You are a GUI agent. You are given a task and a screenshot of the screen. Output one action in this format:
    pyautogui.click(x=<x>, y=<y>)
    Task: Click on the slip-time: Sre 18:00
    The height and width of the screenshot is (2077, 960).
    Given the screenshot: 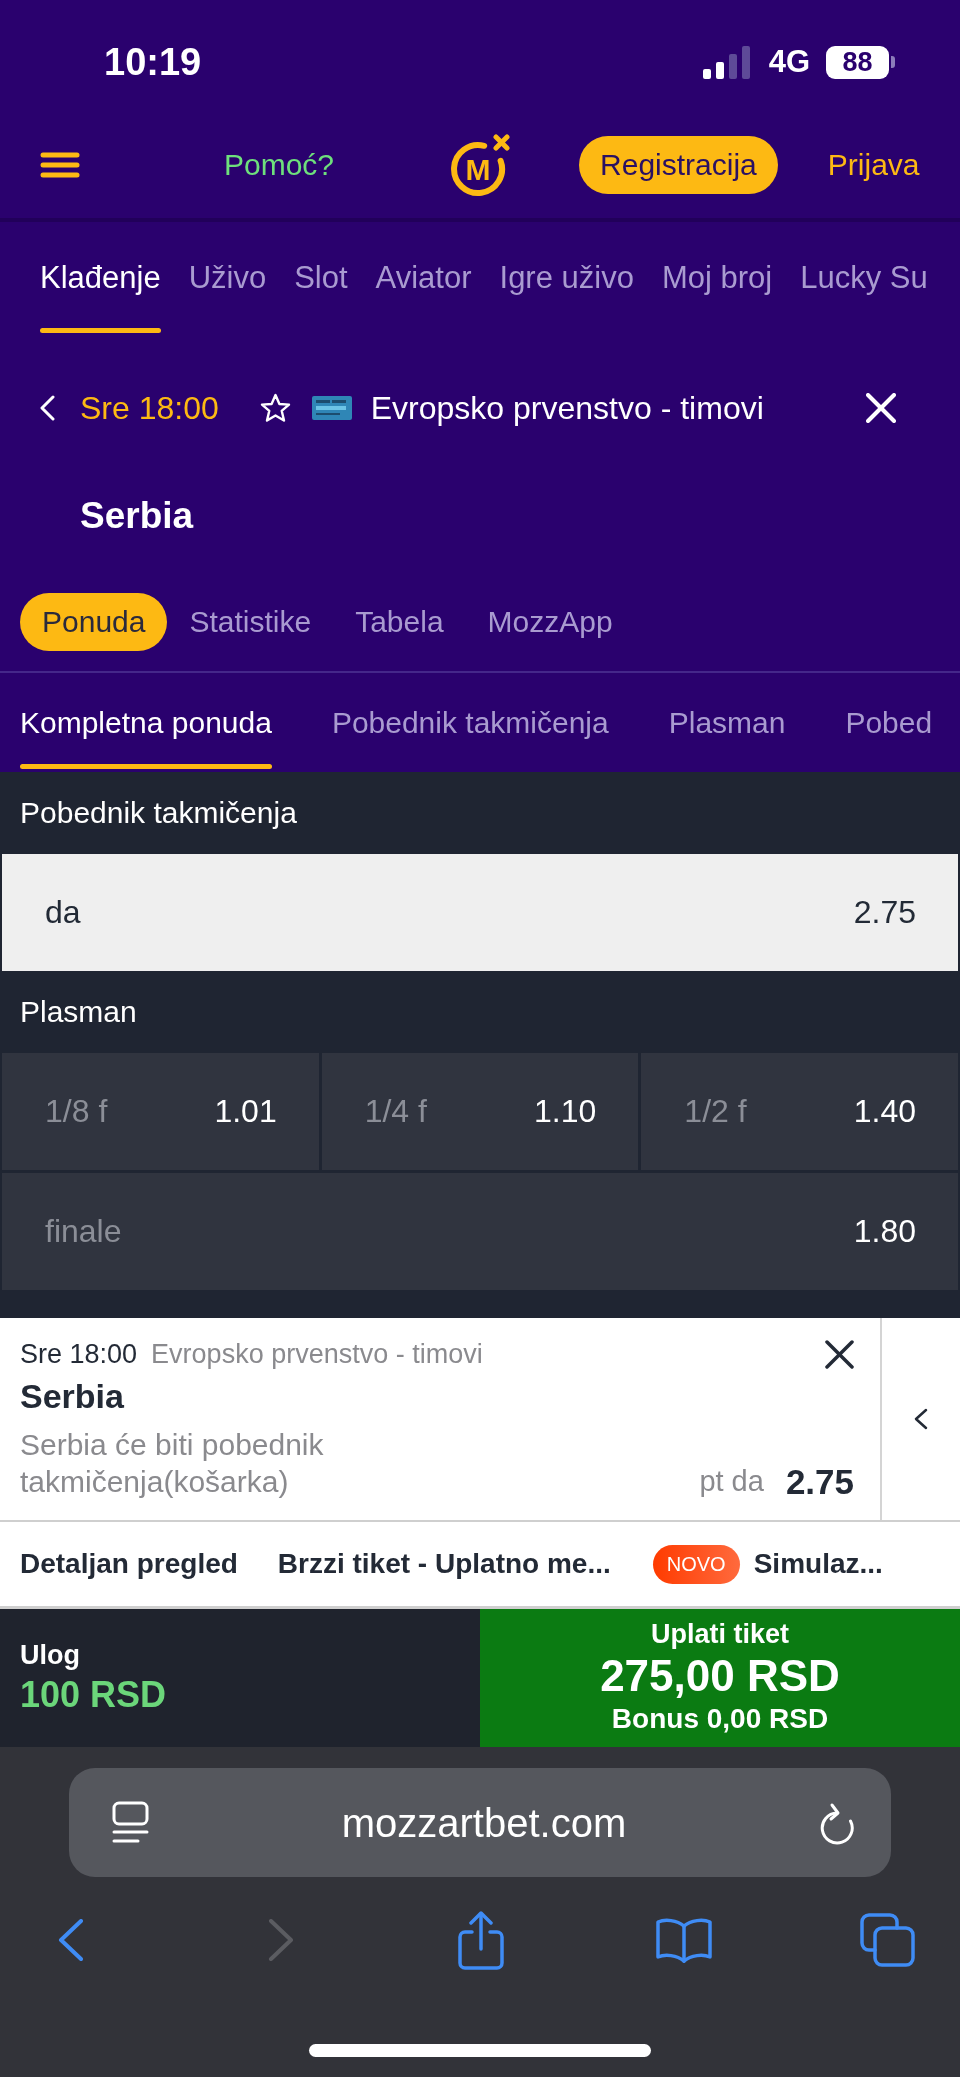 What is the action you would take?
    pyautogui.click(x=79, y=1354)
    